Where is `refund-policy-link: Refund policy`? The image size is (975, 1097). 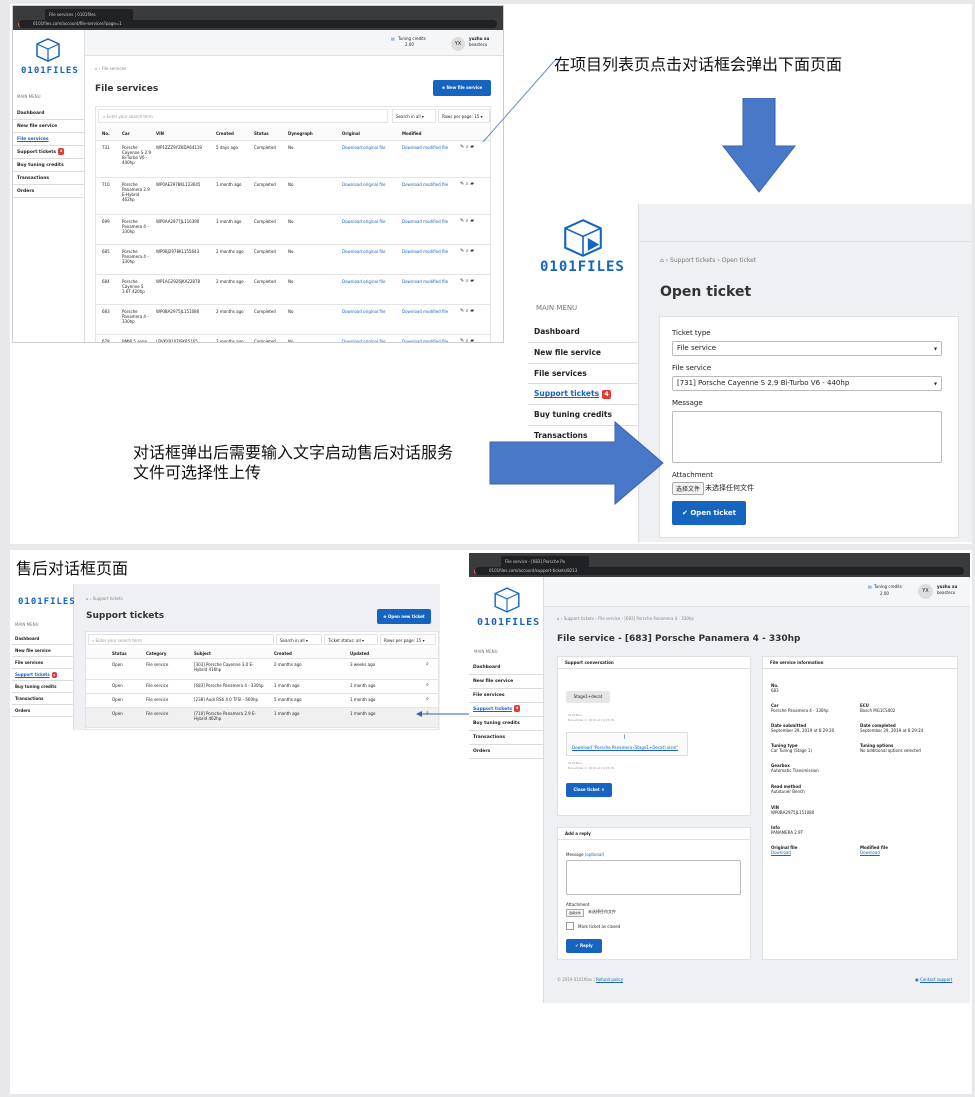
refund-policy-link: Refund policy is located at coordinates (609, 979).